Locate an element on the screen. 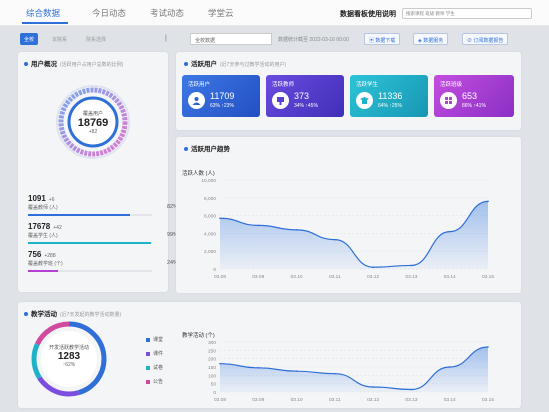  legend-courseware-label: 课件 is located at coordinates (158, 354).